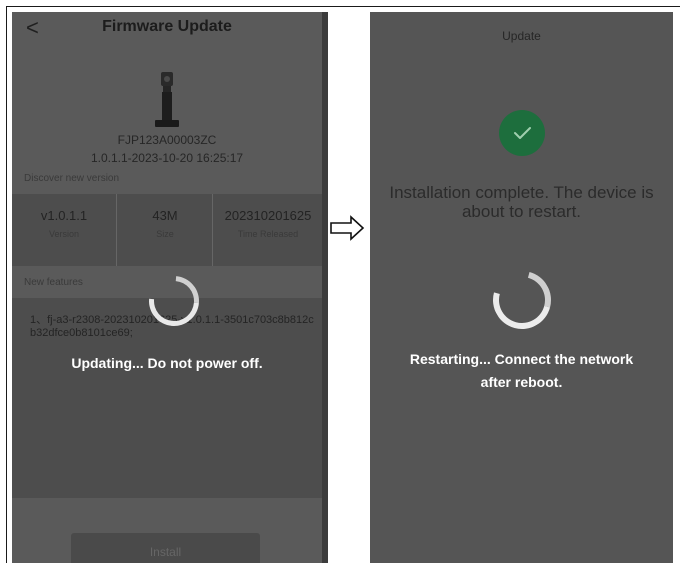 The image size is (681, 563). Describe the element at coordinates (64, 234) in the screenshot. I see `version-label: Version` at that location.